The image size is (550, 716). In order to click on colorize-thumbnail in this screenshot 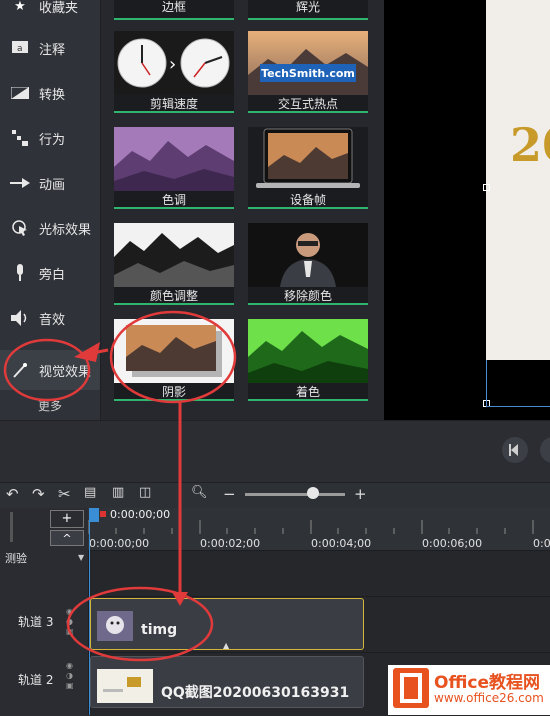, I will do `click(308, 351)`.